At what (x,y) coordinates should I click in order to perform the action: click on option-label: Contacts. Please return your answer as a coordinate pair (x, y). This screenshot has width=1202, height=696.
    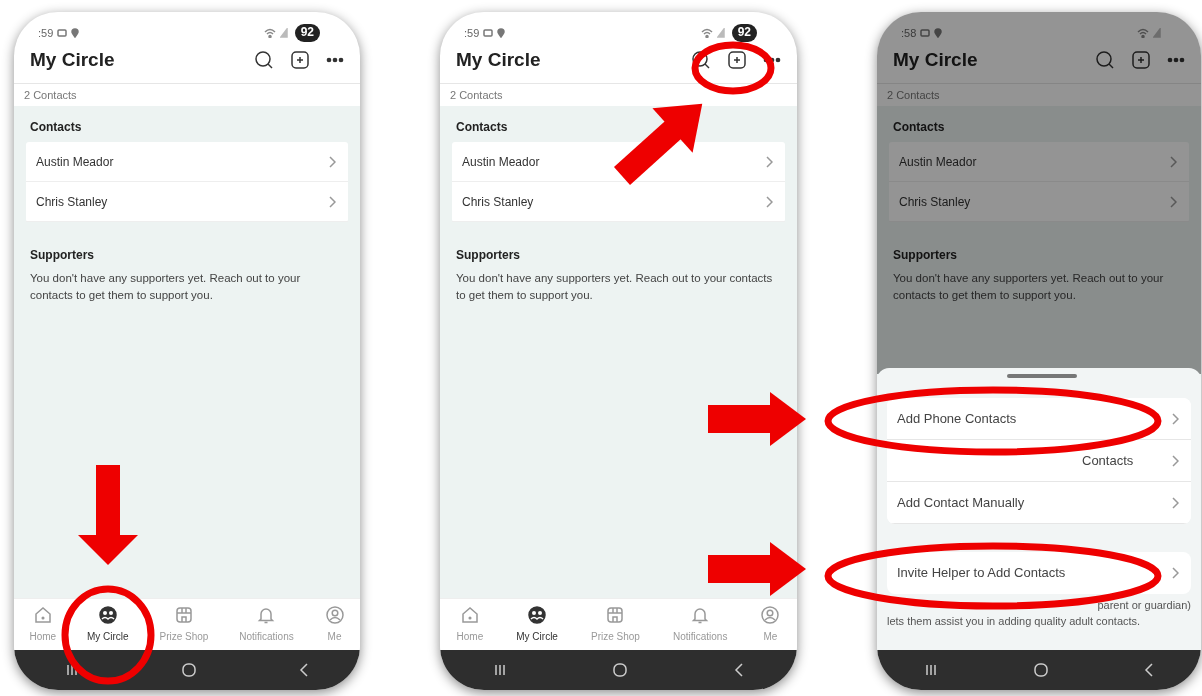
    Looking at the image, I should click on (1107, 460).